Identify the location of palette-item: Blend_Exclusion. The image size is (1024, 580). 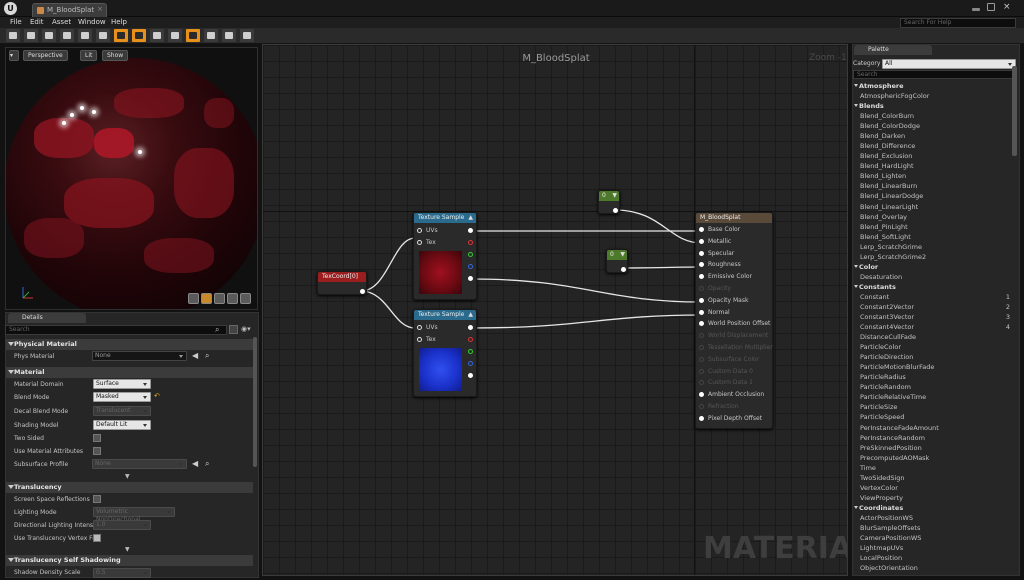
(935, 156).